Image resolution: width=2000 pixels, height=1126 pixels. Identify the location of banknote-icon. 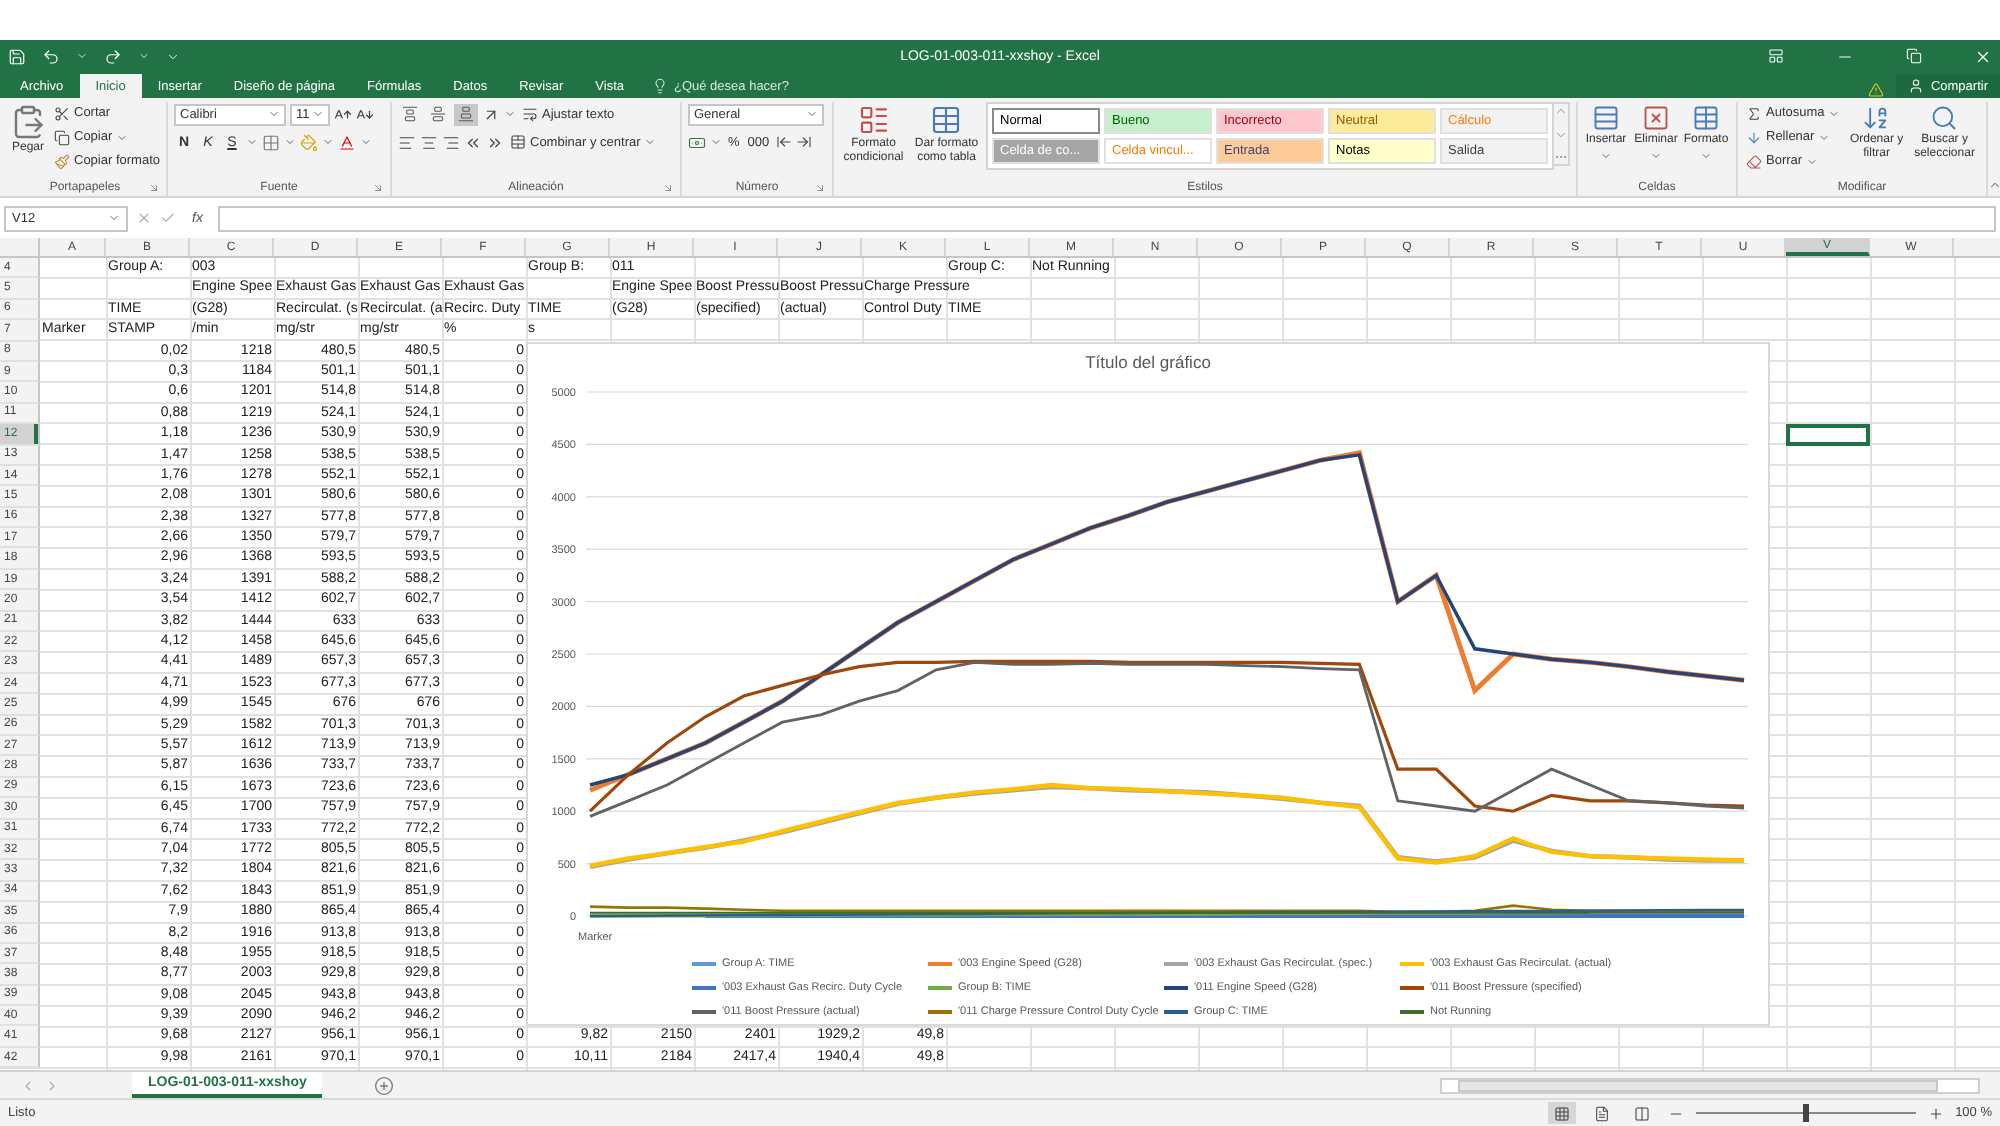
(697, 142).